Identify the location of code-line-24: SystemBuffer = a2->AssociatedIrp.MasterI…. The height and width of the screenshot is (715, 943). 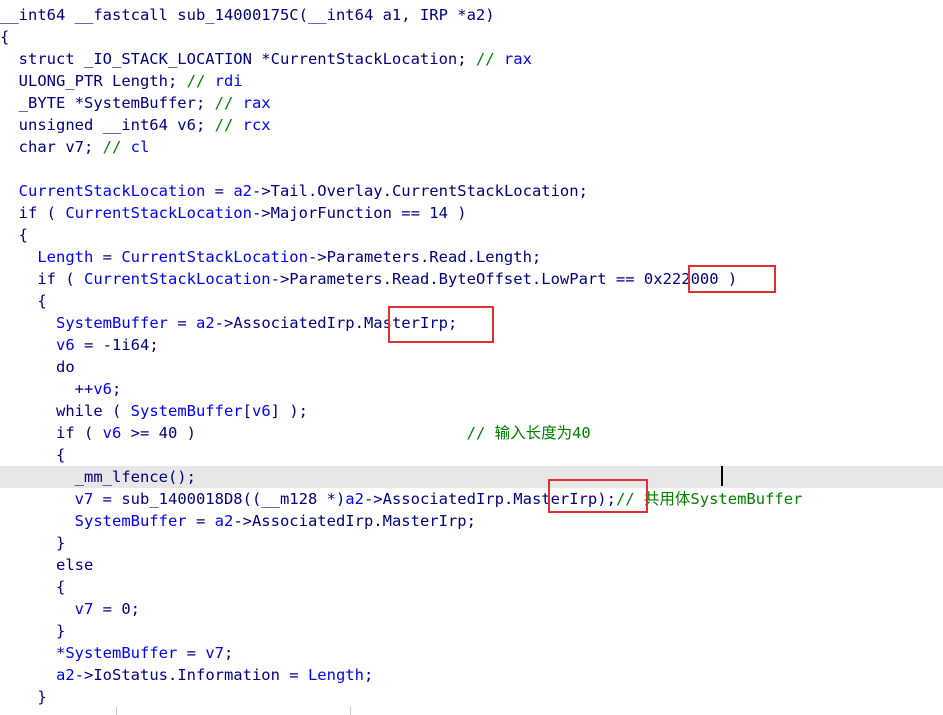
(471, 521).